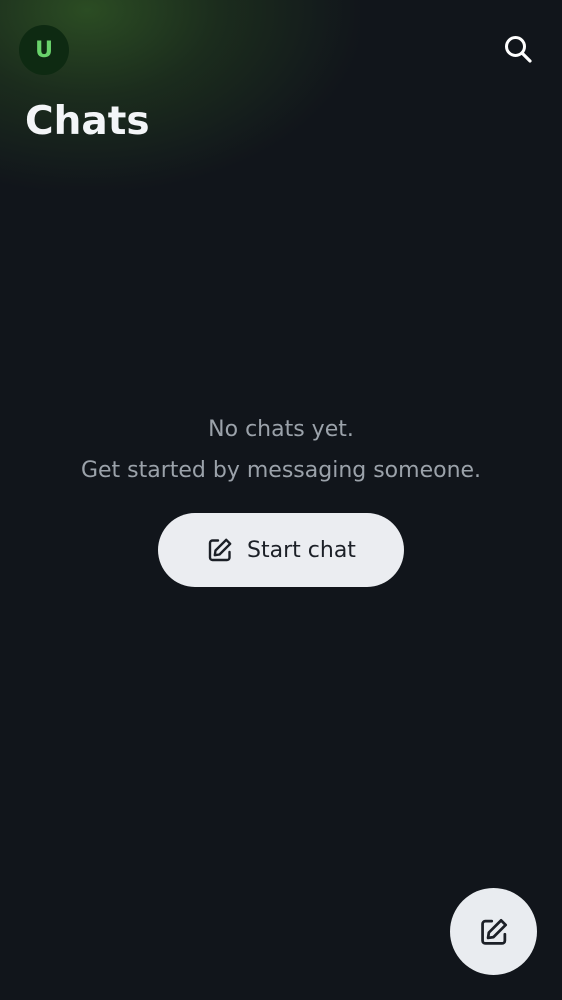  I want to click on search-button, so click(518, 49).